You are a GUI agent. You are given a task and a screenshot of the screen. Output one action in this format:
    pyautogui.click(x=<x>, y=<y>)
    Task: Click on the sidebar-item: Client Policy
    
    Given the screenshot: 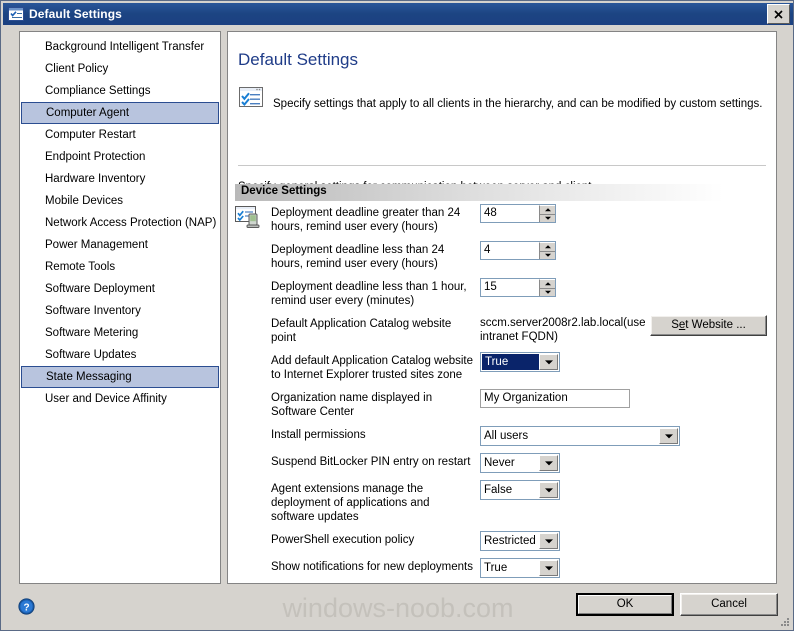 What is the action you would take?
    pyautogui.click(x=120, y=69)
    